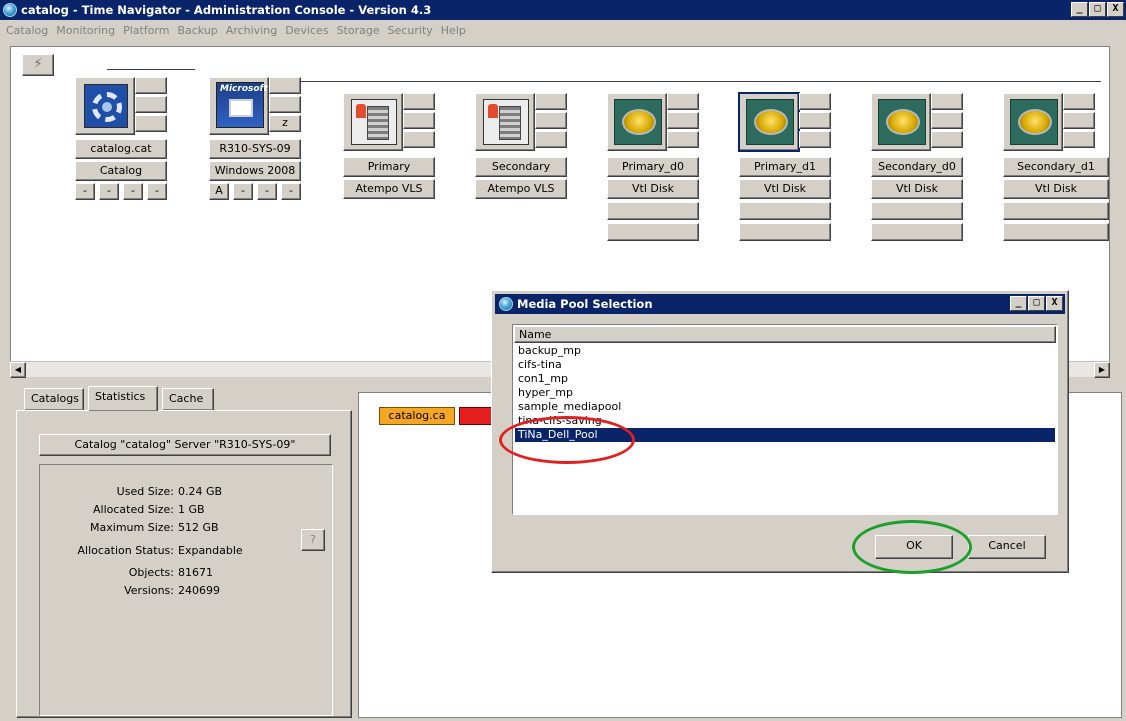 This screenshot has height=721, width=1126. I want to click on node-flag-button: A, so click(219, 191).